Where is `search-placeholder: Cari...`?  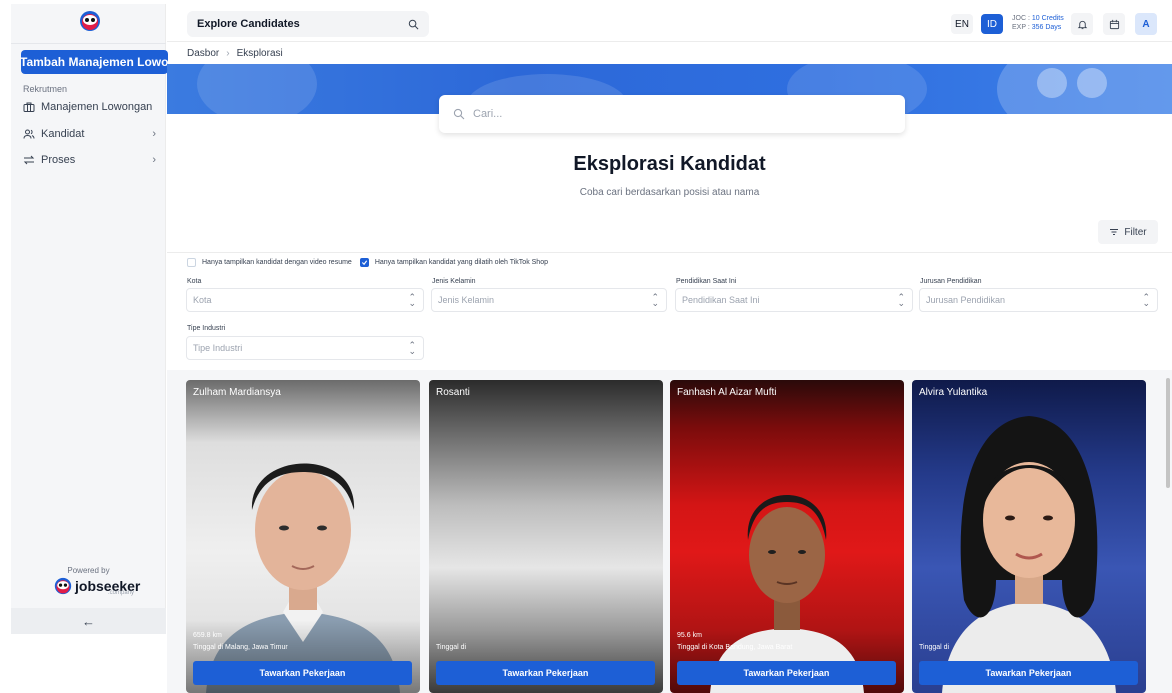 search-placeholder: Cari... is located at coordinates (488, 114).